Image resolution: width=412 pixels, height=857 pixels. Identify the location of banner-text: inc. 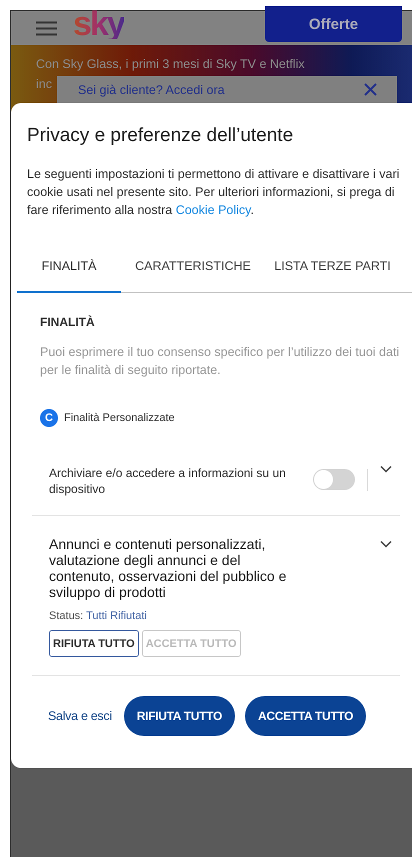
(44, 84).